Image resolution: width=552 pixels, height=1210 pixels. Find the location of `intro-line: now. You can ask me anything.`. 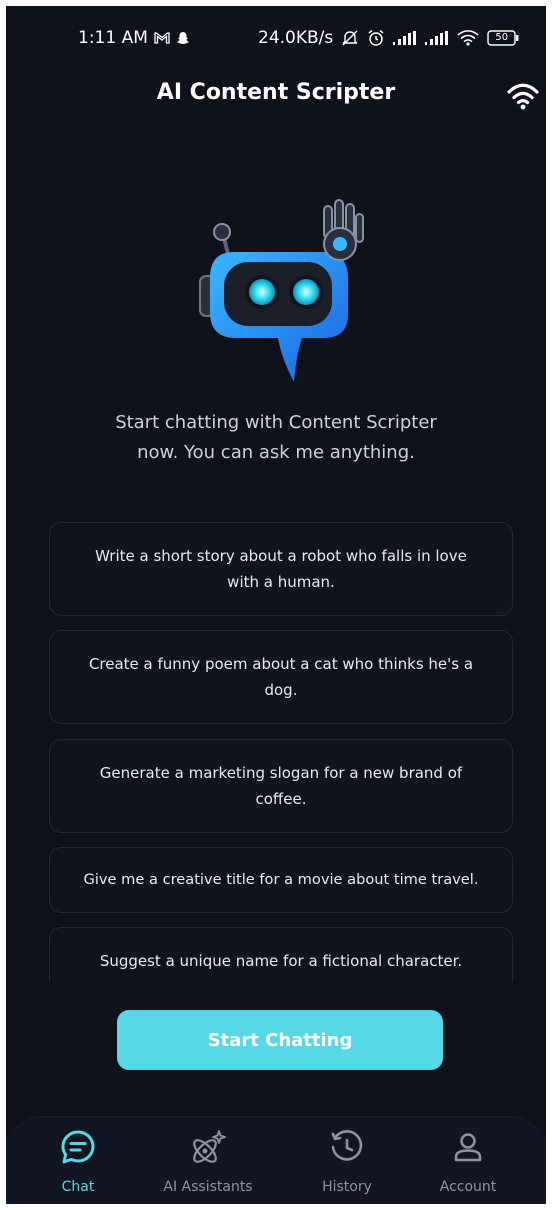

intro-line: now. You can ask me anything. is located at coordinates (276, 452).